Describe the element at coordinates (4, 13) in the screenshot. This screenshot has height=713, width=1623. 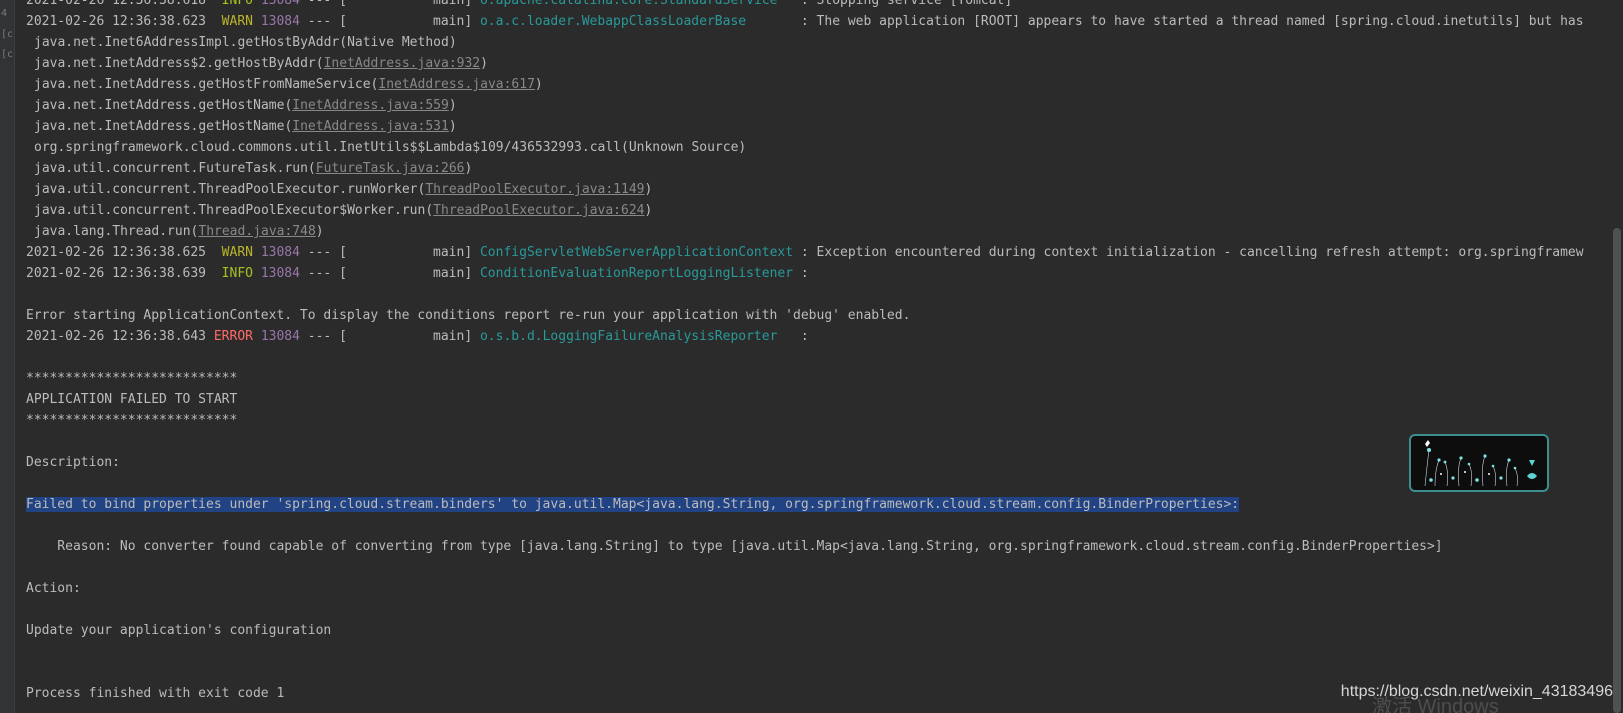
I see `gutter-mark: 4` at that location.